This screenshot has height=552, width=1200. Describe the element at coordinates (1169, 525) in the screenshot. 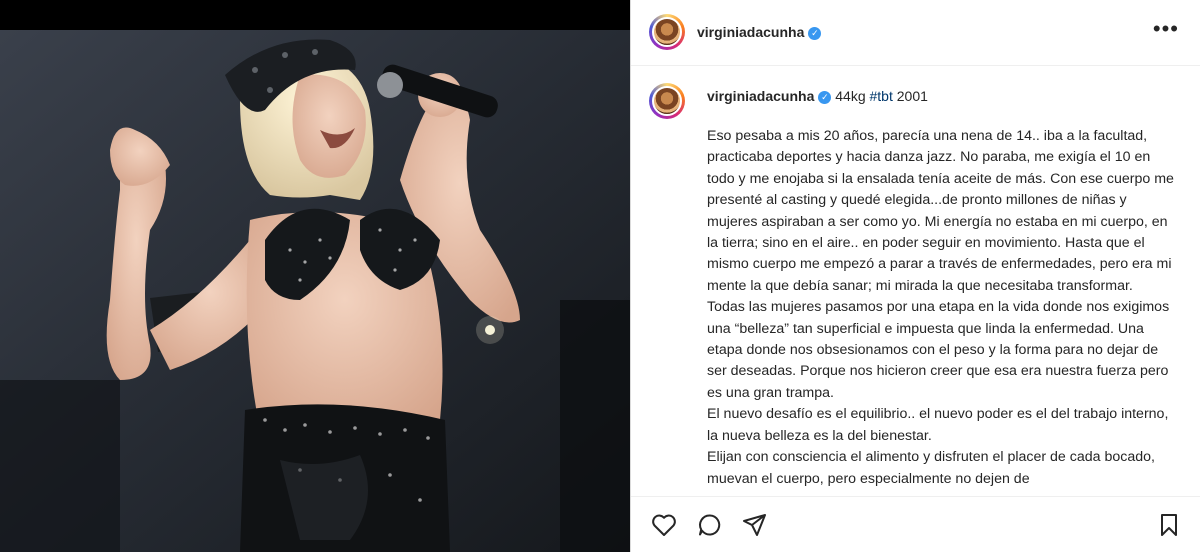

I see `bookmark-icon` at that location.